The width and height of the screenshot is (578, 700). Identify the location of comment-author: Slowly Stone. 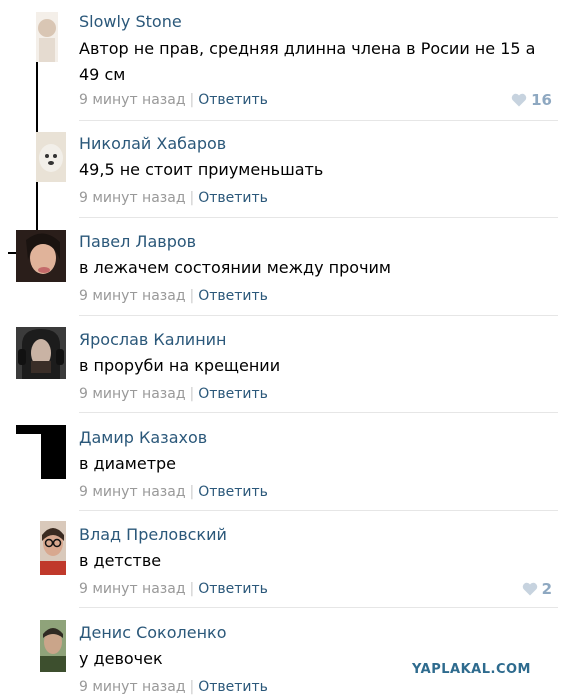
(130, 21).